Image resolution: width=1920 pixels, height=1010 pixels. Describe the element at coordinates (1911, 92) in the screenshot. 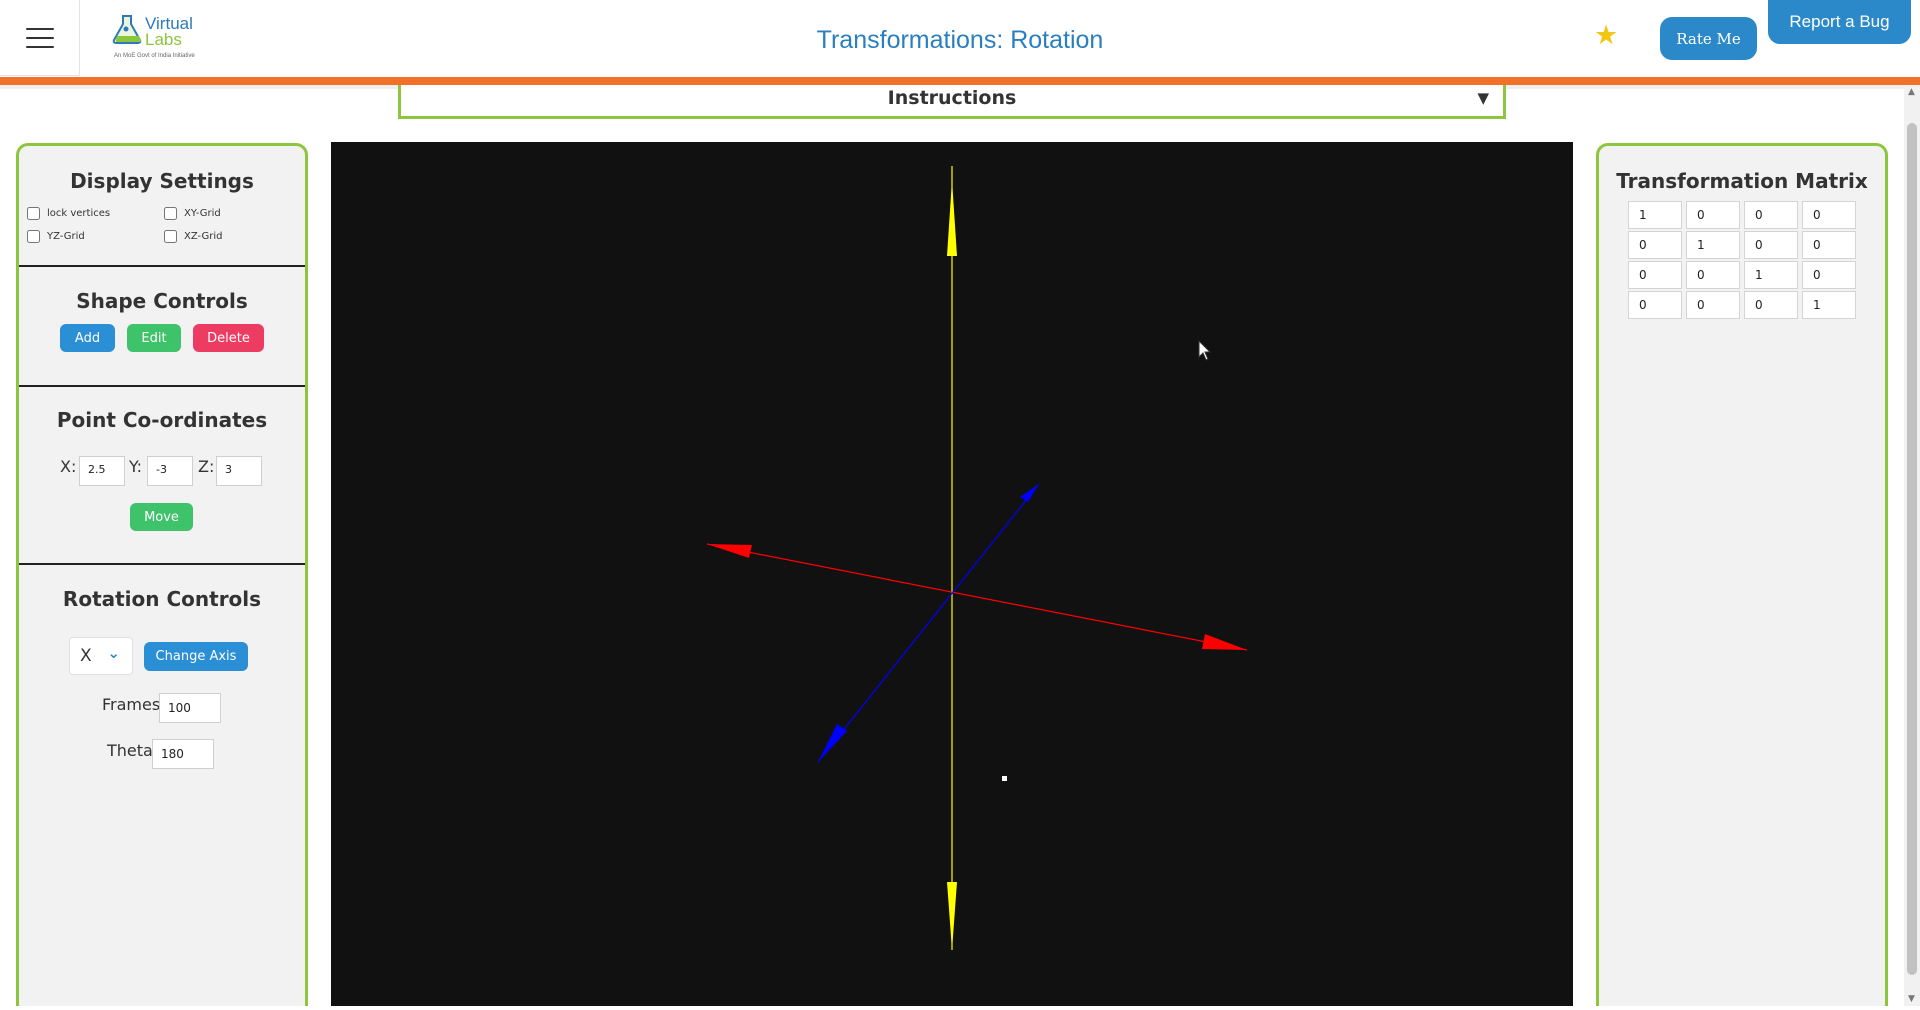

I see `scroll-up-icon: ▲` at that location.